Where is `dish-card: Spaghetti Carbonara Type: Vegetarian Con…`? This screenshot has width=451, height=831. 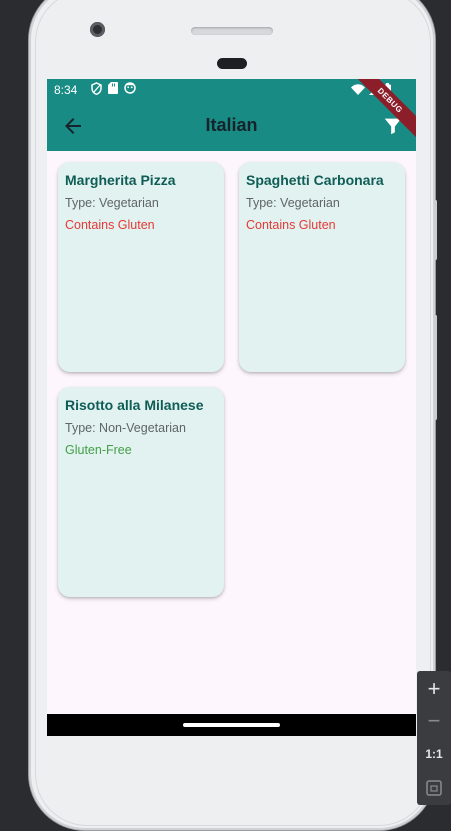 dish-card: Spaghetti Carbonara Type: Vegetarian Con… is located at coordinates (322, 267).